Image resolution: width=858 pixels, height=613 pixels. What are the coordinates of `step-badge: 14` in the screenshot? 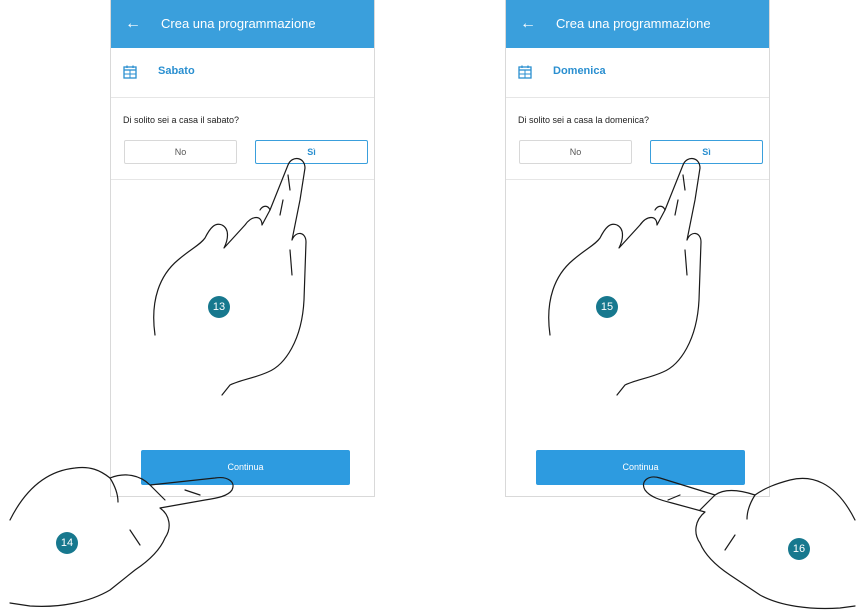 It's located at (67, 543).